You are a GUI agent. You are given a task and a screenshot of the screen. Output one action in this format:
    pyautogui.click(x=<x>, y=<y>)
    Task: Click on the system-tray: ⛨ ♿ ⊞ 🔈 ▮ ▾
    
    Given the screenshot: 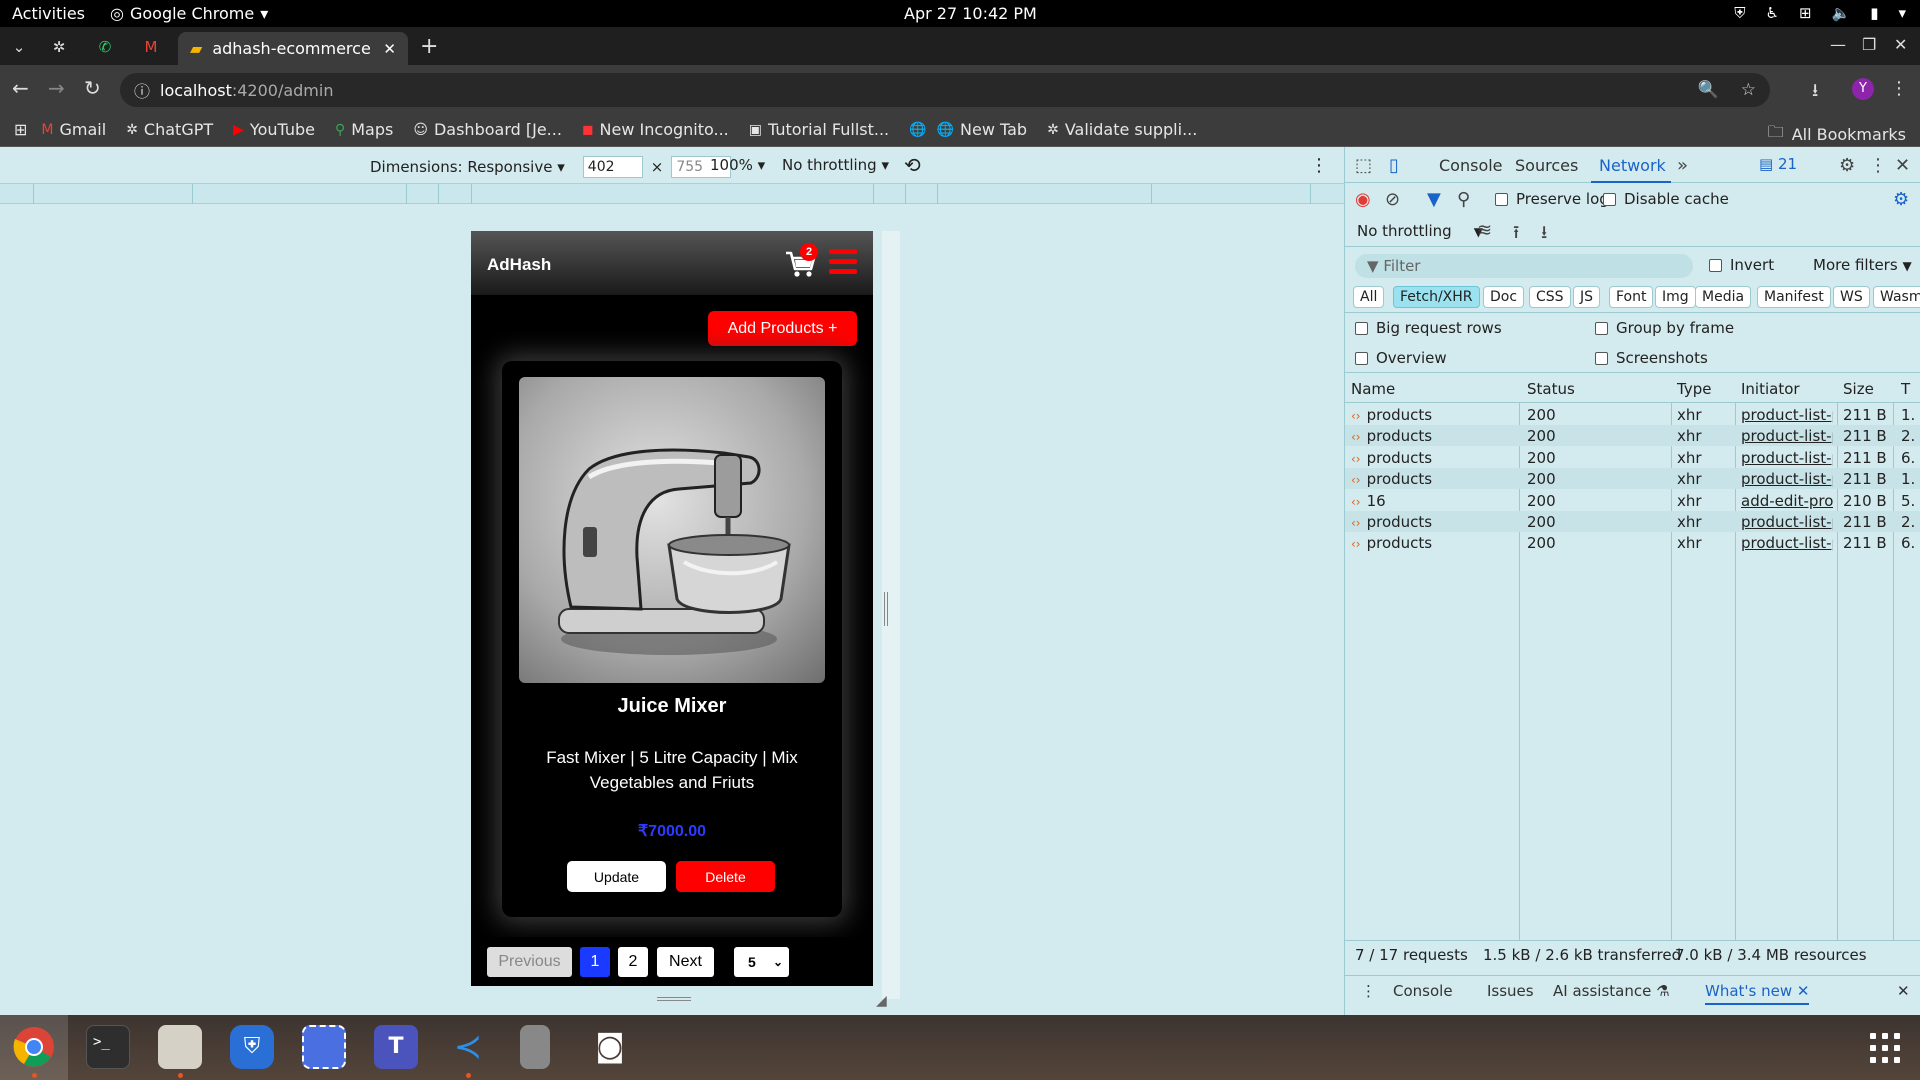 What is the action you would take?
    pyautogui.click(x=1820, y=13)
    